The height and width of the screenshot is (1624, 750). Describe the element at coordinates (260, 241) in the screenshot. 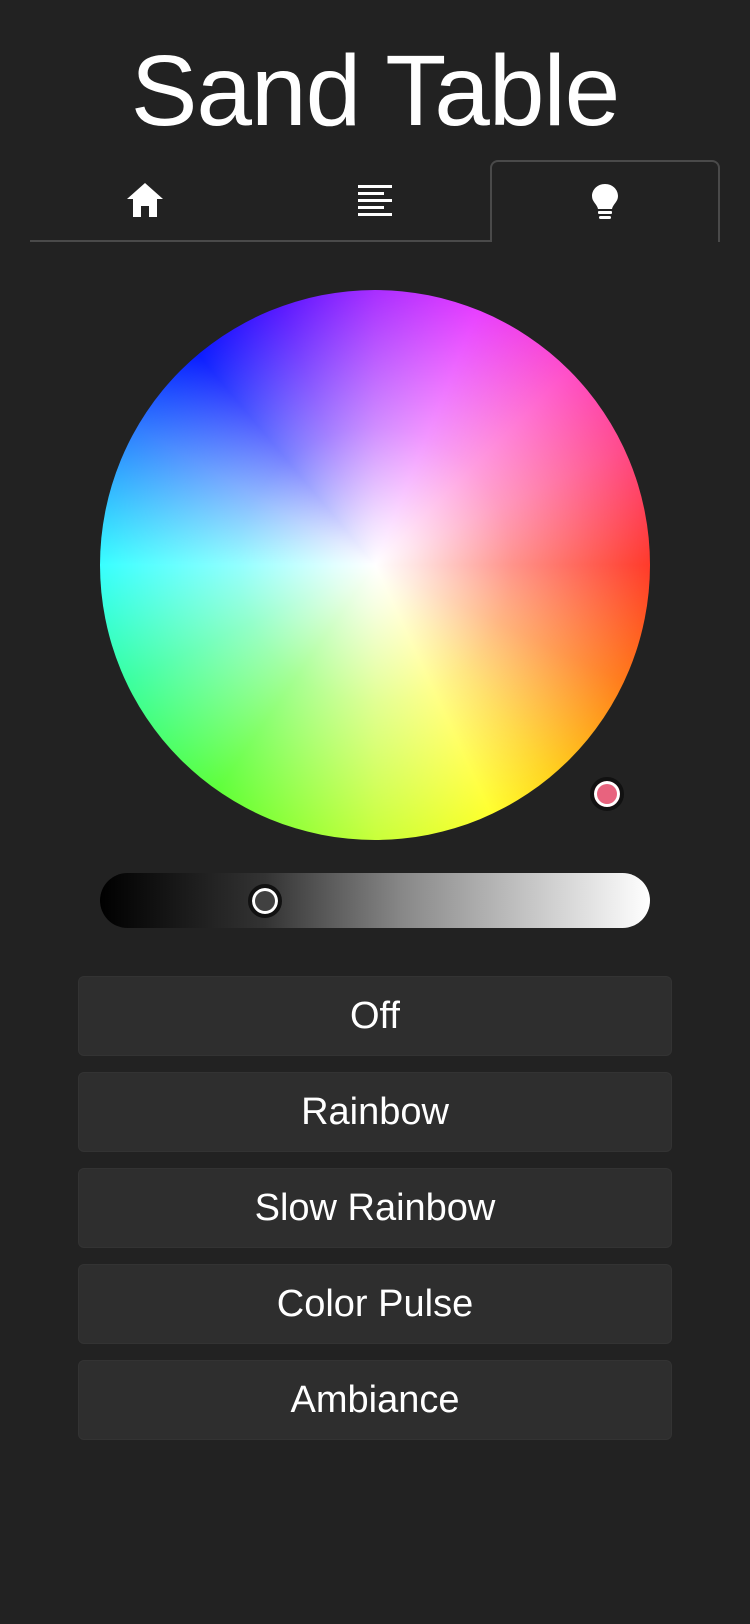

I see `tab-divider` at that location.